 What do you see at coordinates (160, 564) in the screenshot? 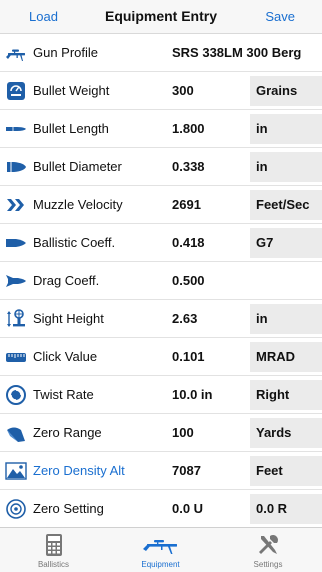
I see `tab-equipment-label: Equipment` at bounding box center [160, 564].